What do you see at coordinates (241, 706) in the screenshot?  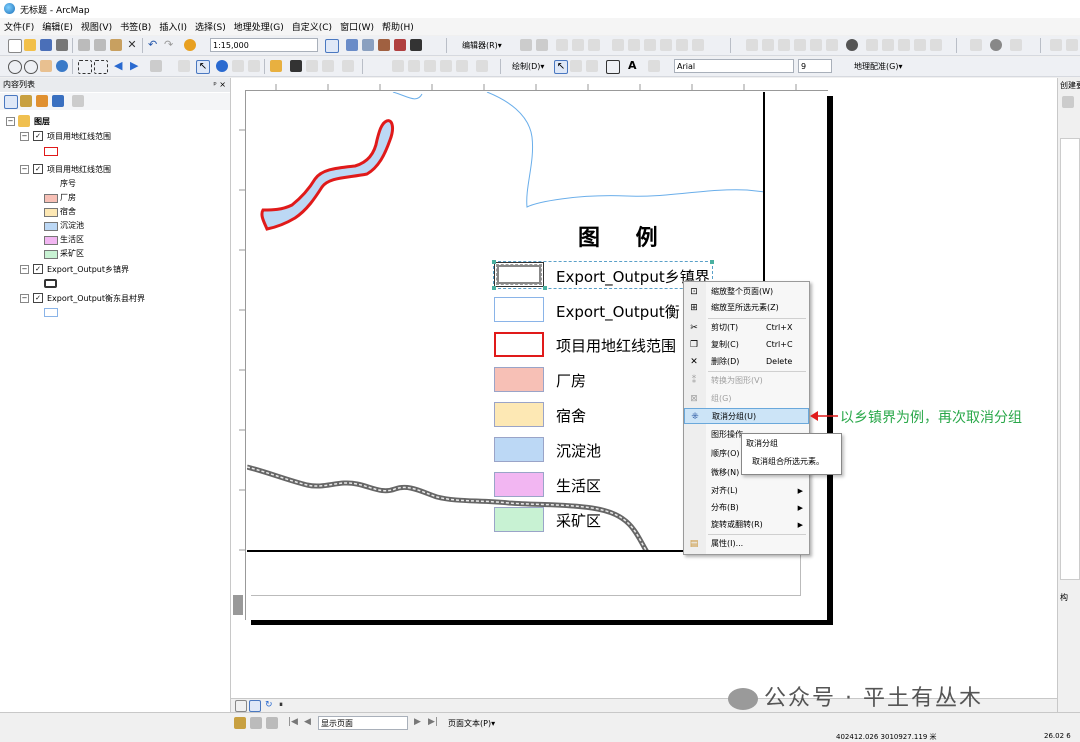 I see `data-view-button-icon` at bounding box center [241, 706].